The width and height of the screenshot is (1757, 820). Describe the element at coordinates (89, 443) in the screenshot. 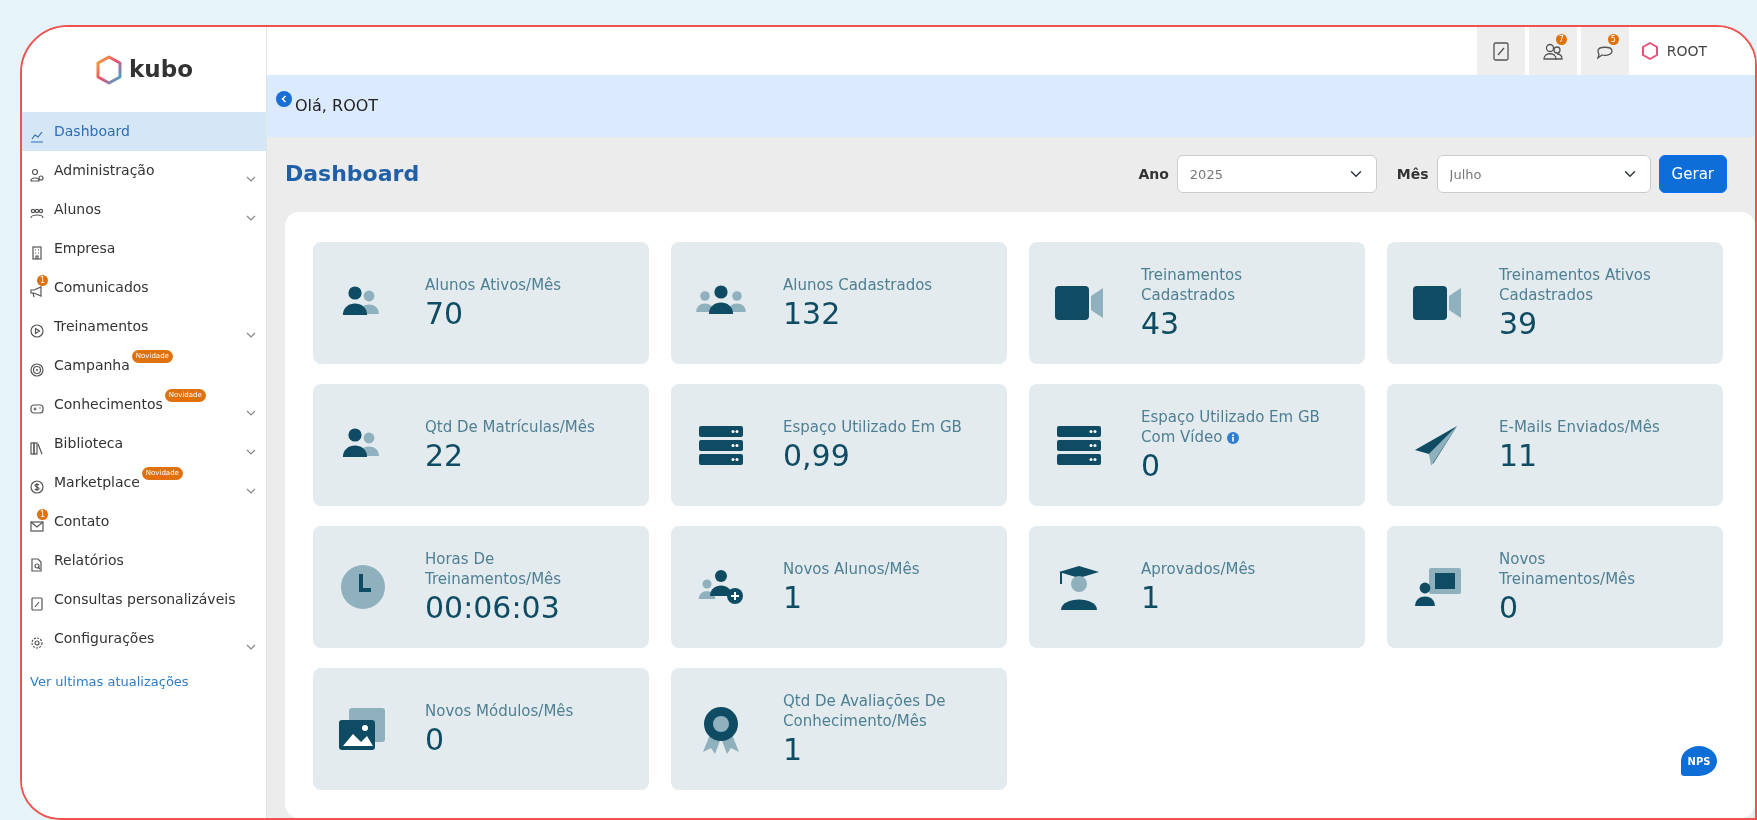

I see `item-label: Biblioteca` at that location.